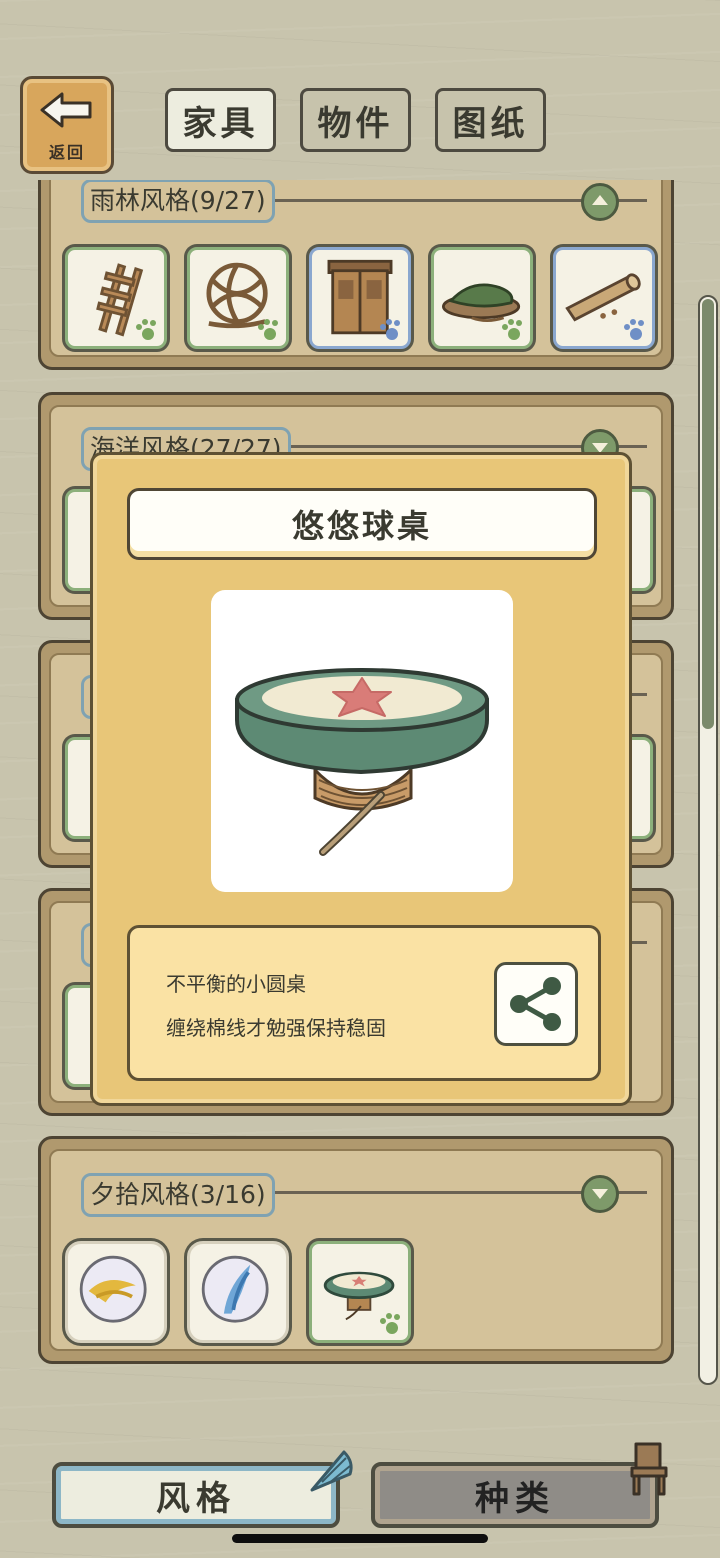 This screenshot has width=720, height=1558. What do you see at coordinates (355, 120) in the screenshot?
I see `tab-objects: 物件` at bounding box center [355, 120].